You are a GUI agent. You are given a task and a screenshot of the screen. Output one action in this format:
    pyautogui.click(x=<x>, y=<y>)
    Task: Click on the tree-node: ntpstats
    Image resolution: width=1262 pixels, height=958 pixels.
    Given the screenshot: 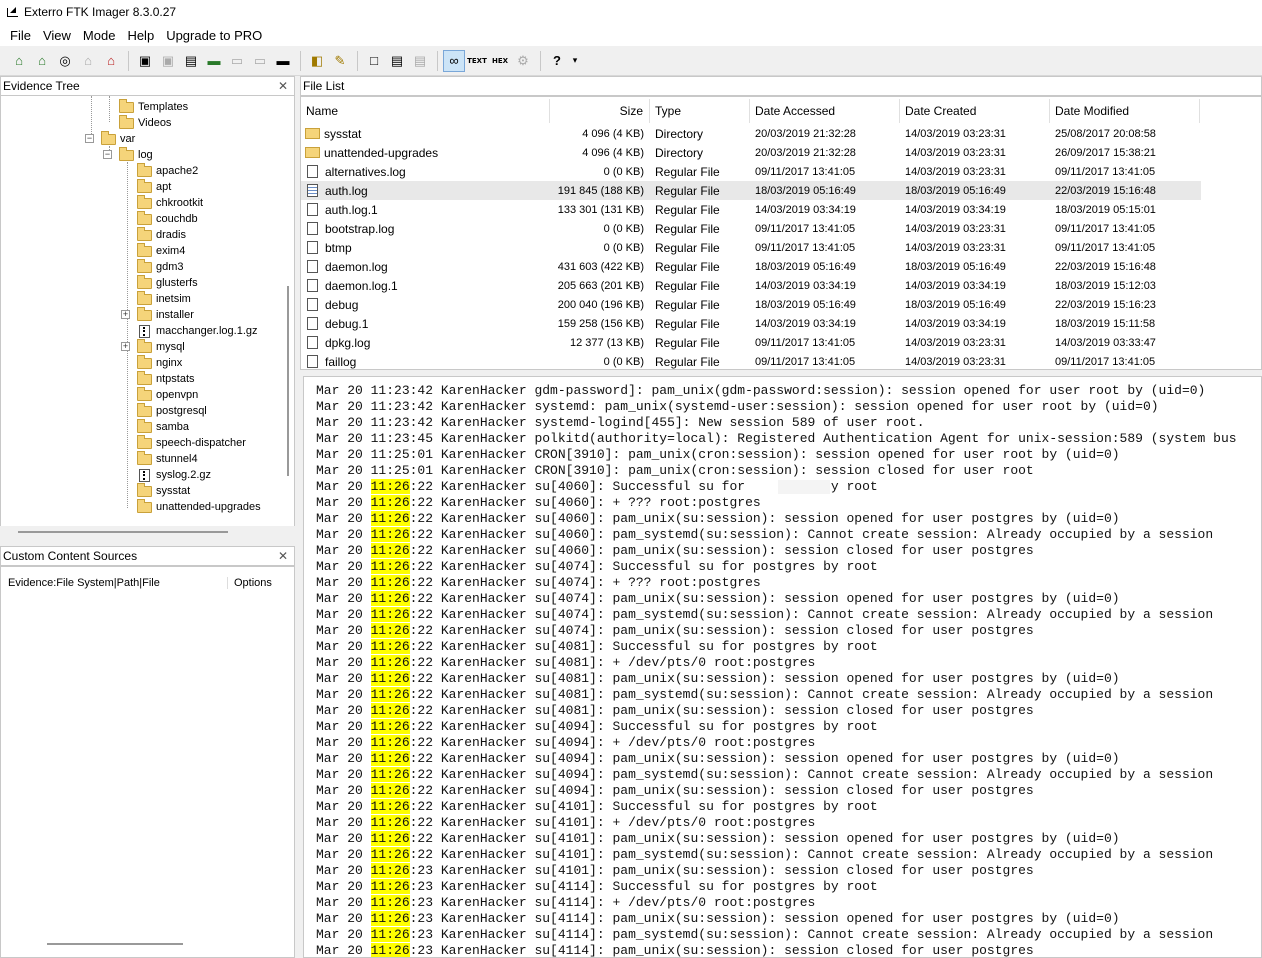 What is the action you would take?
    pyautogui.click(x=166, y=378)
    